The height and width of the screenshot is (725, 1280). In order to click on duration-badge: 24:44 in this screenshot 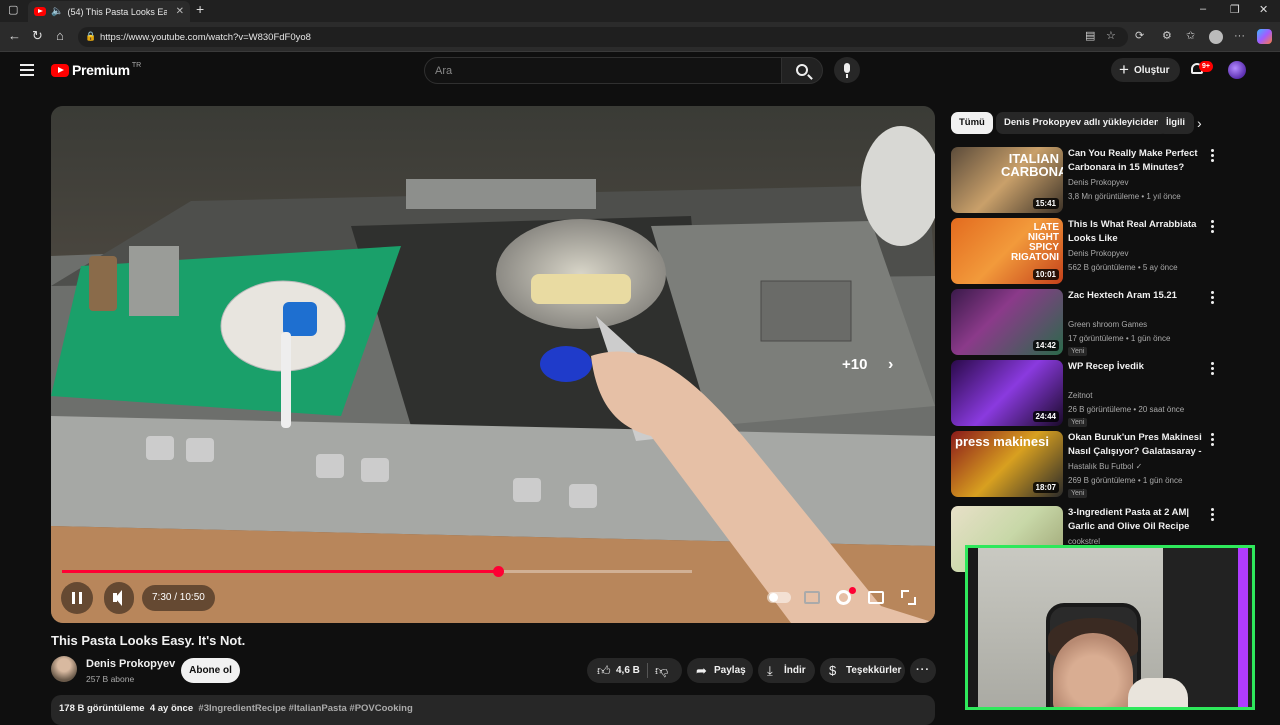, I will do `click(1045, 416)`.